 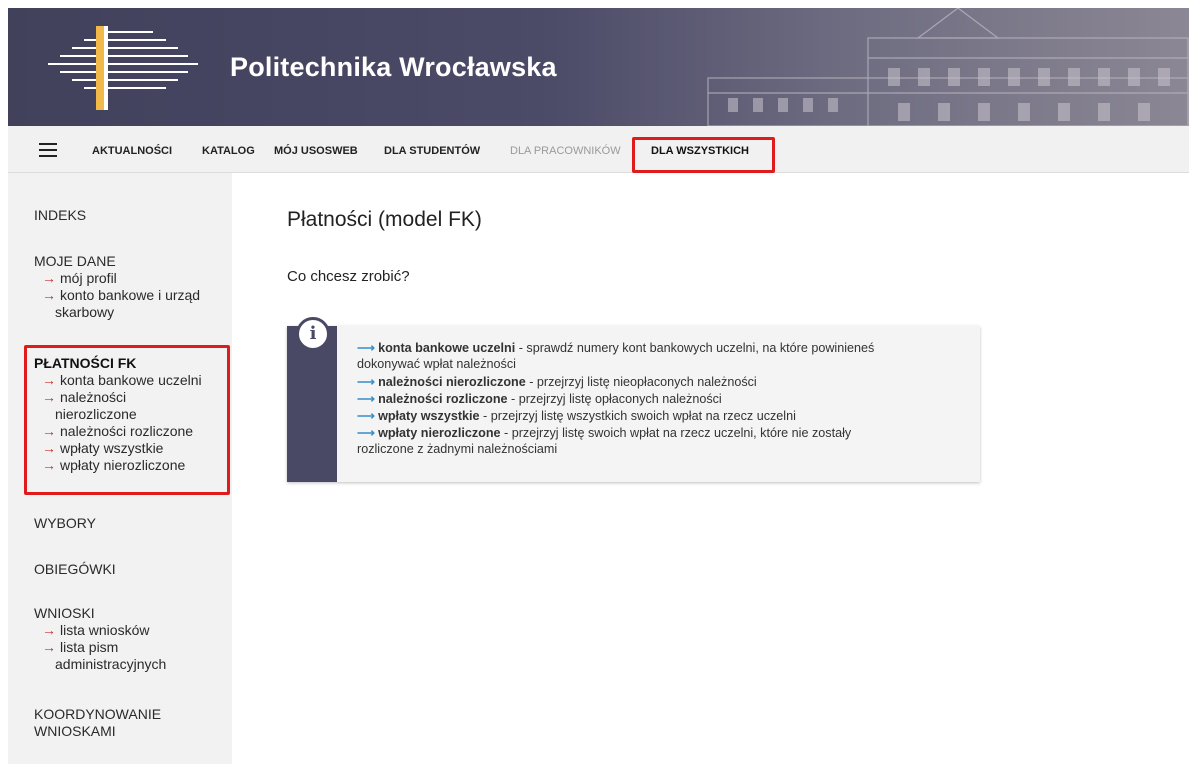 What do you see at coordinates (123, 68) in the screenshot?
I see `pwr-logo-icon` at bounding box center [123, 68].